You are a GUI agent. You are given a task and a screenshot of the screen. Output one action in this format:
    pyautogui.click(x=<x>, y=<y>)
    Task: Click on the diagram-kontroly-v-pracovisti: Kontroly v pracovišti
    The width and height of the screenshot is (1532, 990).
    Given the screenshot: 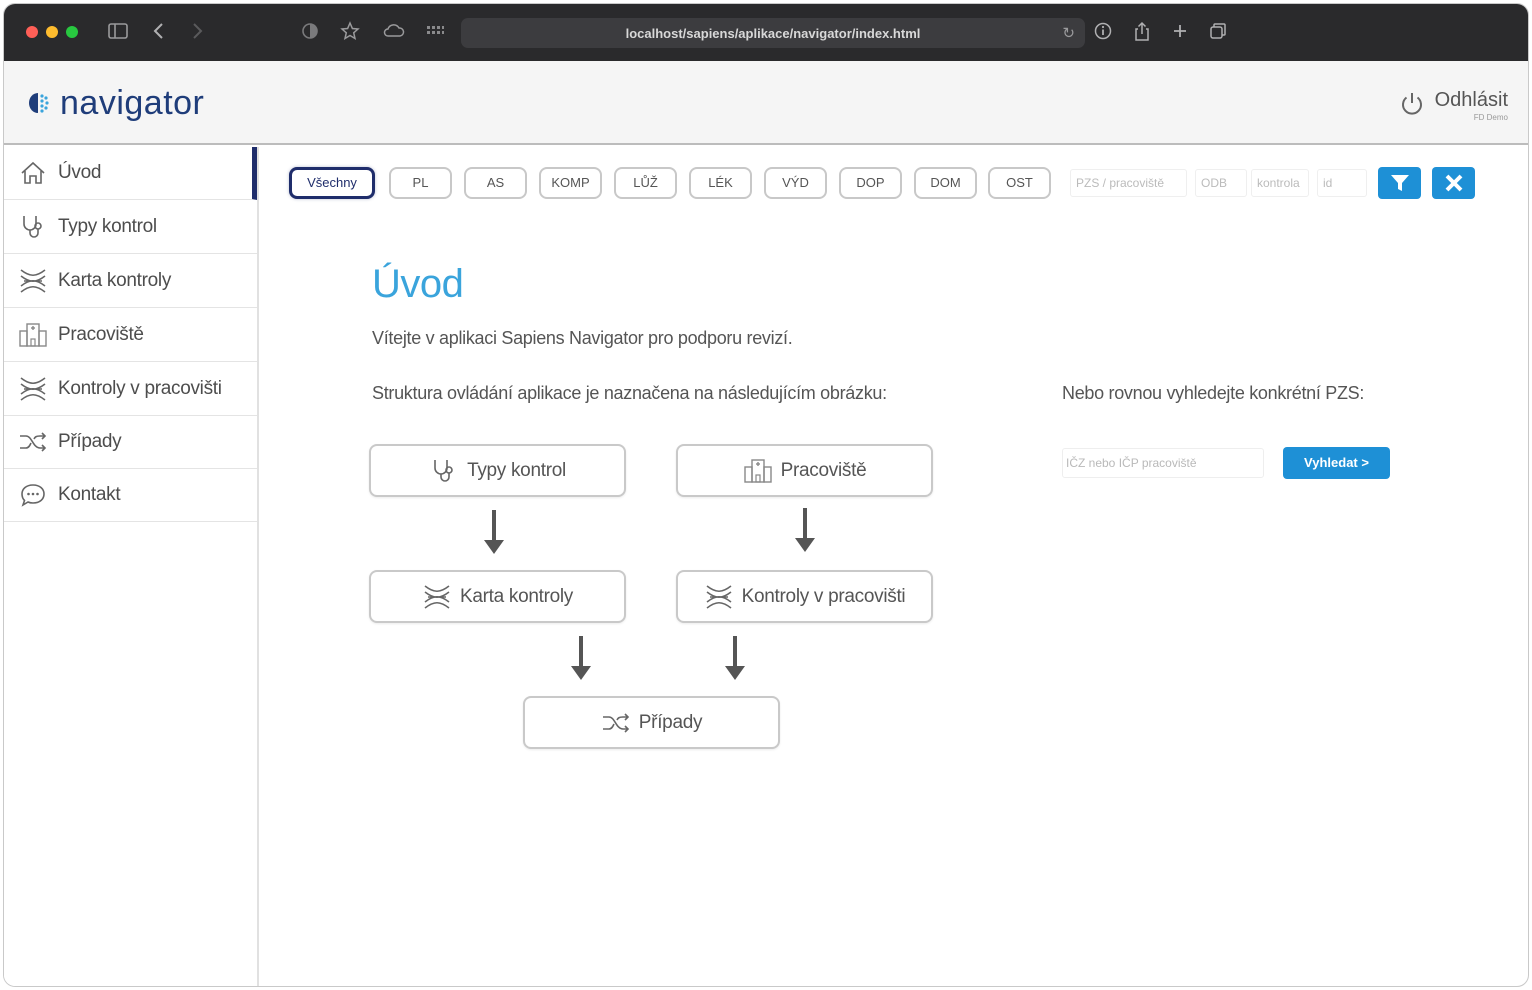 What is the action you would take?
    pyautogui.click(x=804, y=596)
    